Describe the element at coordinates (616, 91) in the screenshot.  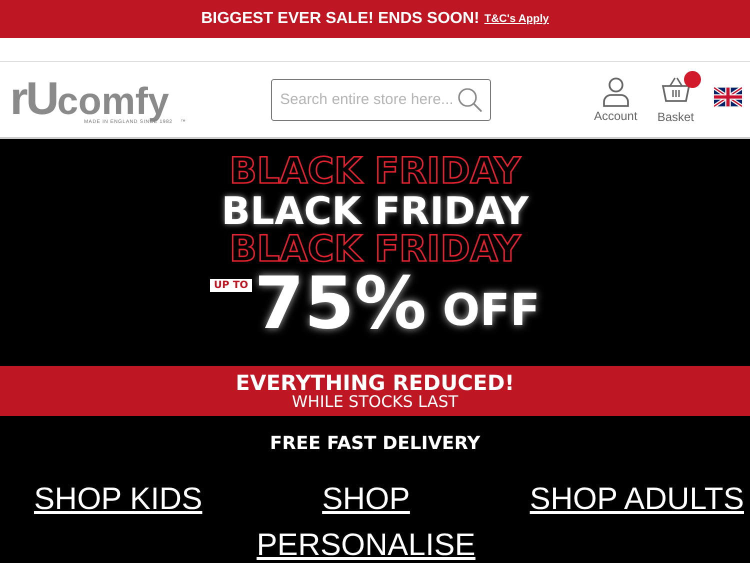
I see `person-icon` at that location.